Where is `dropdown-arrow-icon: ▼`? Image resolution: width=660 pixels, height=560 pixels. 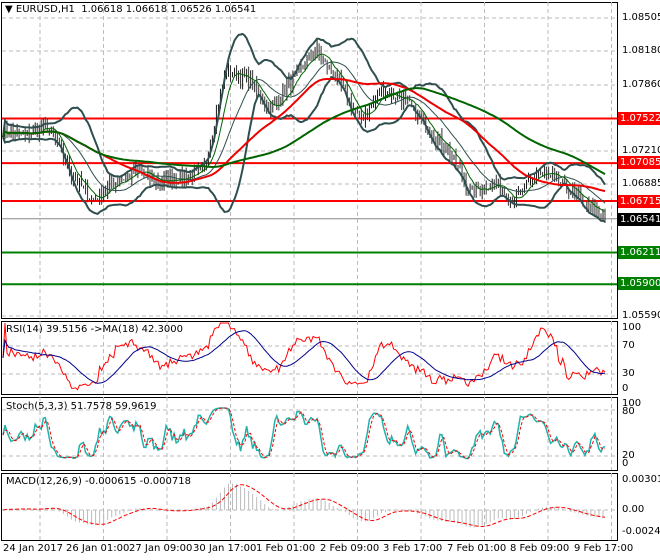 dropdown-arrow-icon: ▼ is located at coordinates (9, 9).